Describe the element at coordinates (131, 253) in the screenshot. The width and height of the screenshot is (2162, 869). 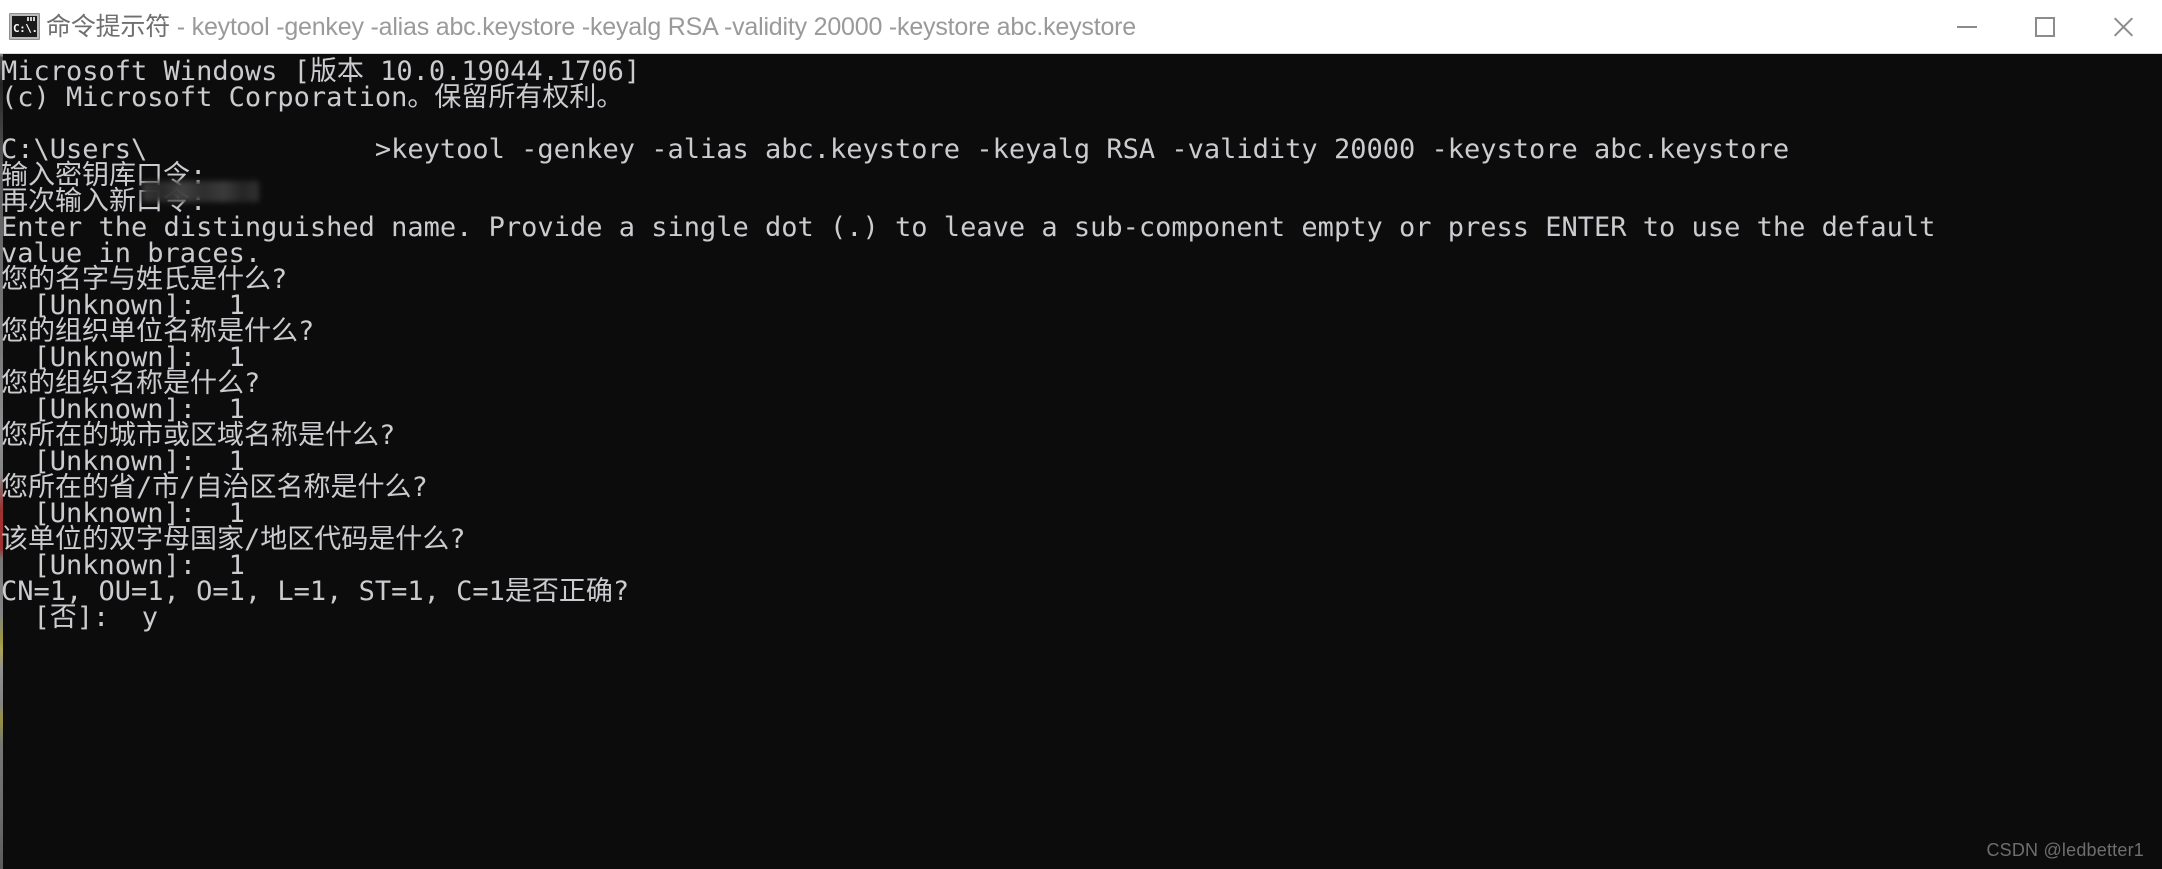
I see `console-line: value in braces.` at that location.